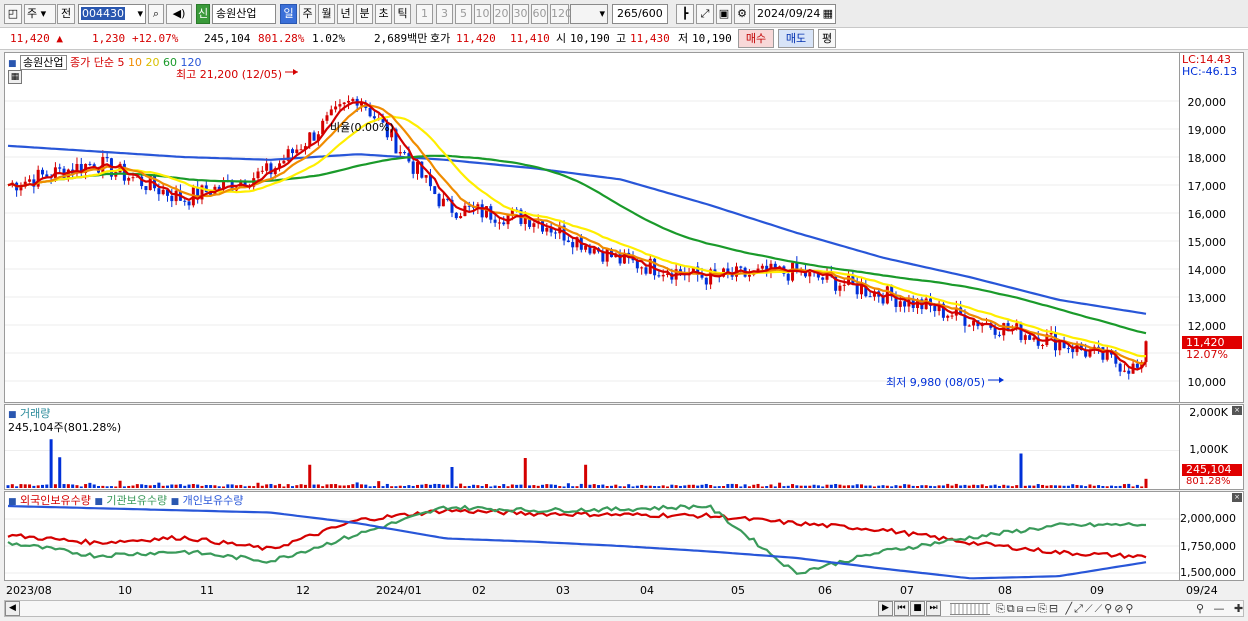 The width and height of the screenshot is (1248, 621). I want to click on stop-icon: ■, so click(917, 608).